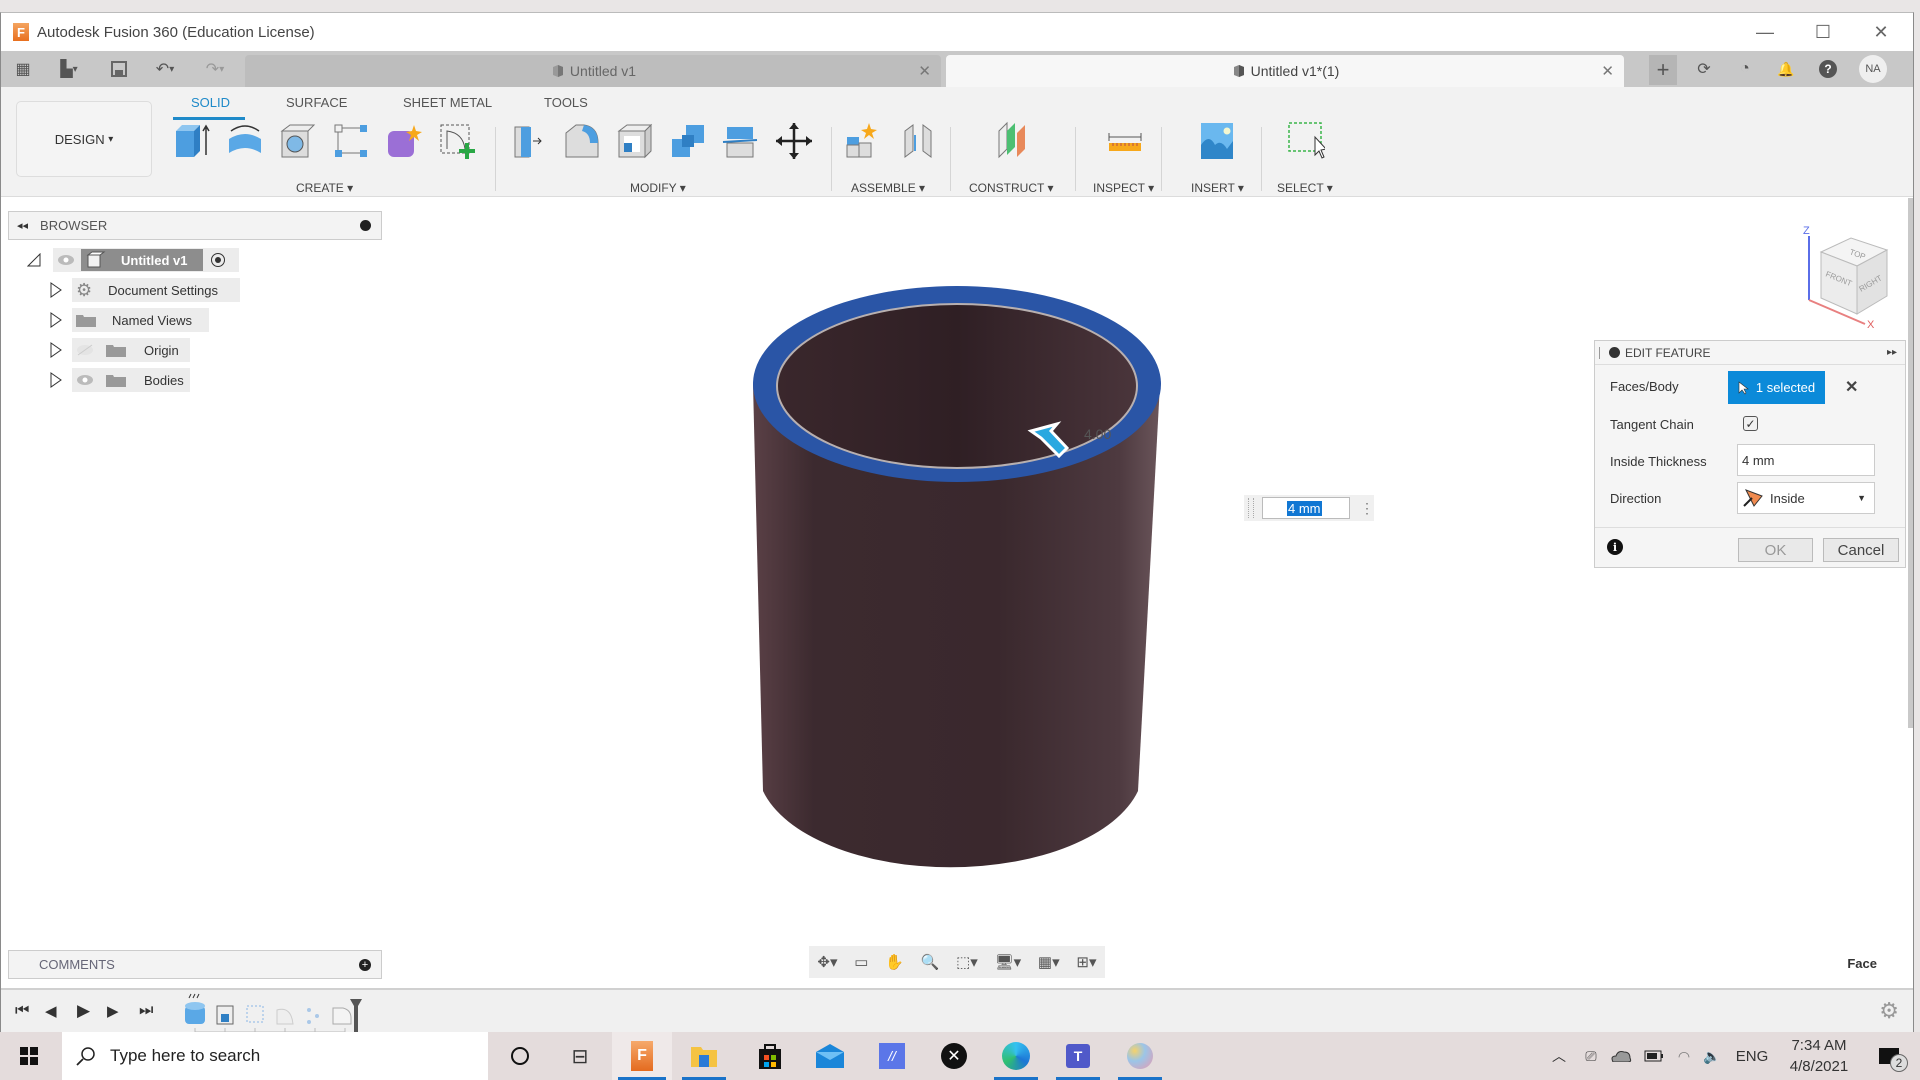  What do you see at coordinates (1889, 1011) in the screenshot?
I see `timeline-settings-gear-icon: ⚙` at bounding box center [1889, 1011].